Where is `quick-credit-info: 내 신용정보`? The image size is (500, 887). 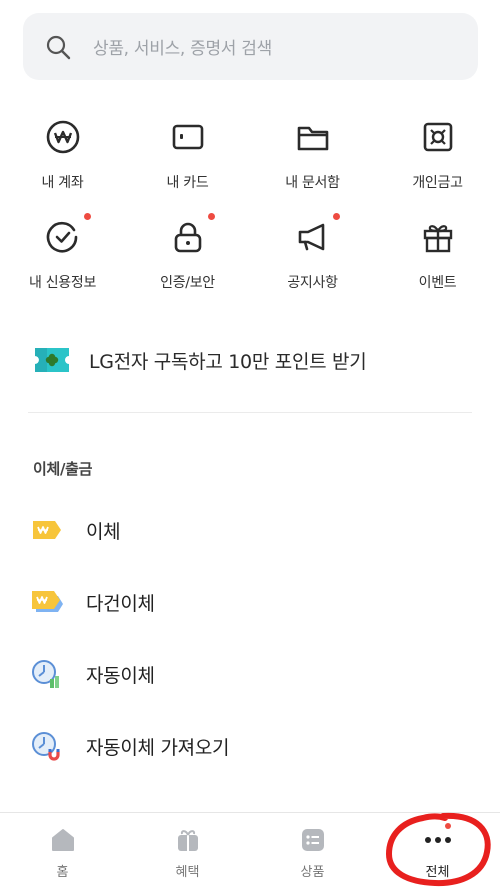
quick-credit-info: 내 신용정보 is located at coordinates (62, 252).